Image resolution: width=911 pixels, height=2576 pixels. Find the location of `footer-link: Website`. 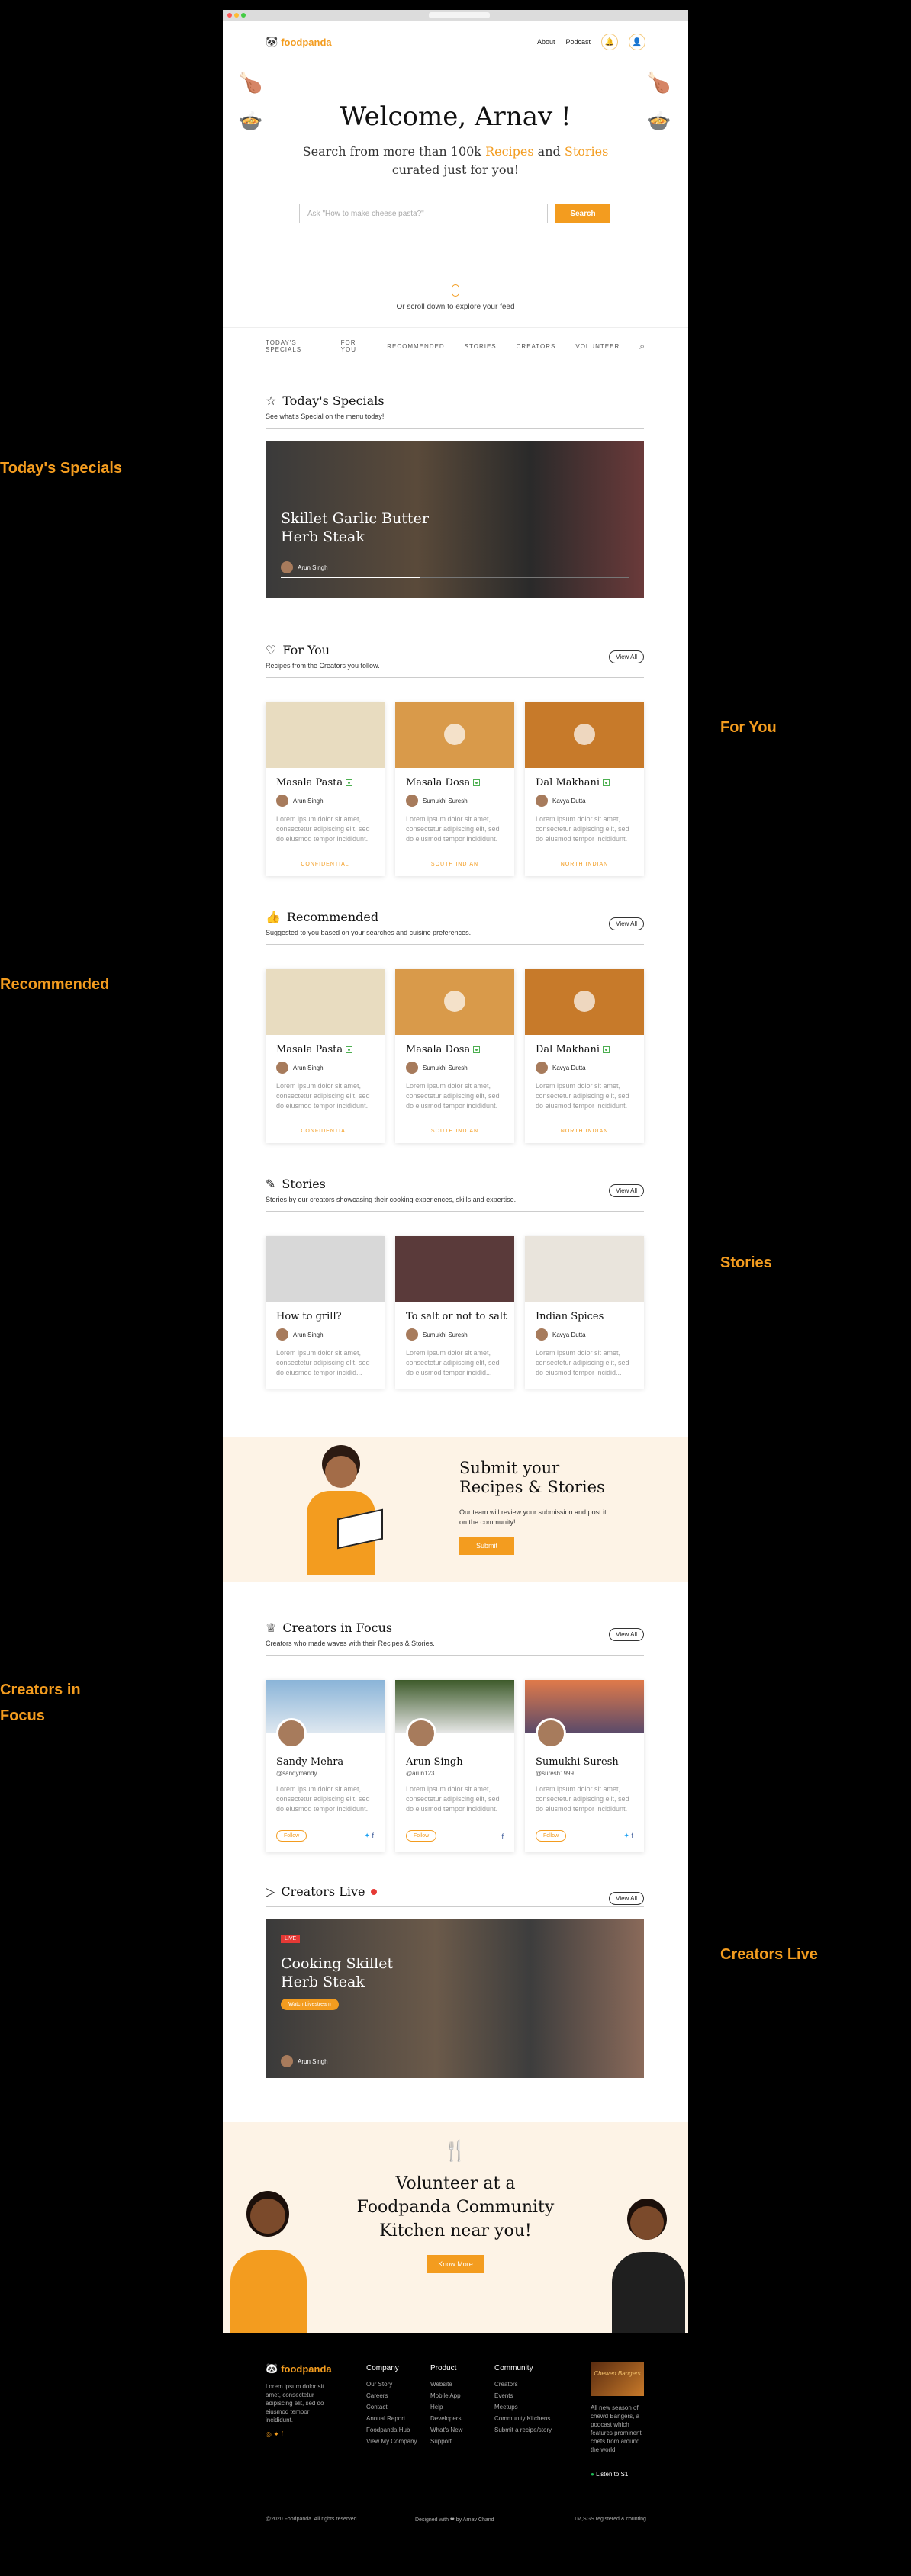

footer-link: Website is located at coordinates (460, 2384).